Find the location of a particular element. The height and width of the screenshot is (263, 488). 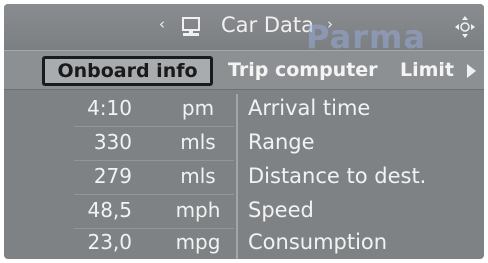

row-label: Arrival time is located at coordinates (309, 108).